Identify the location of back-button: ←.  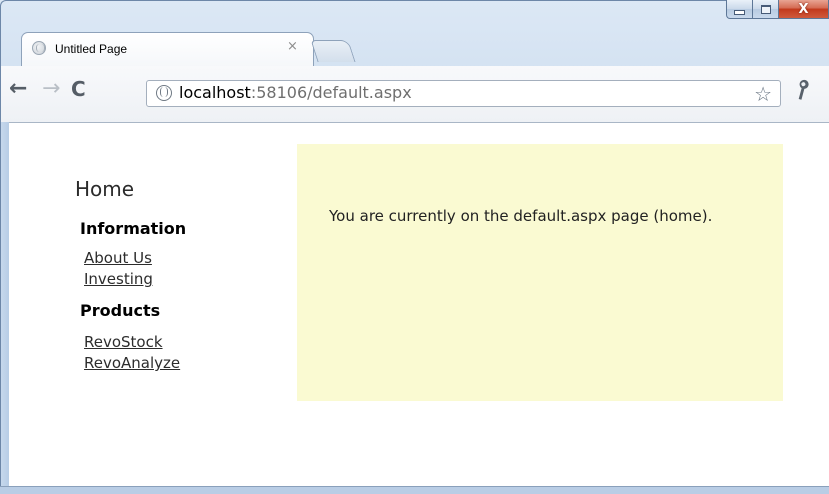
(18, 89).